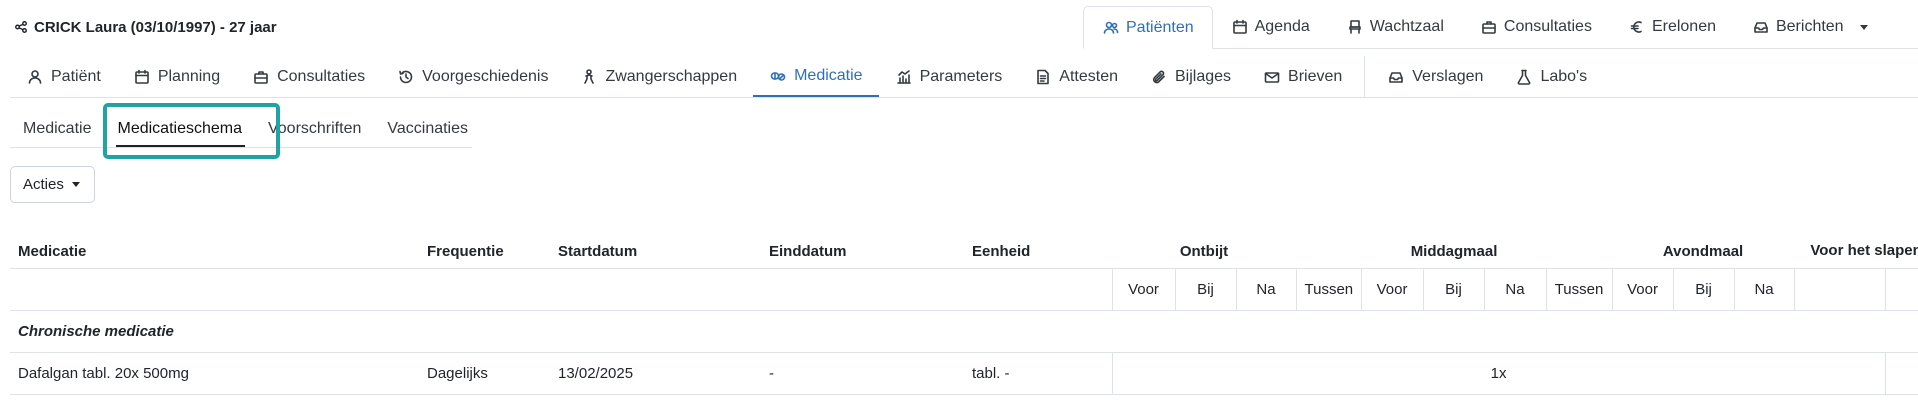 The width and height of the screenshot is (1918, 409). Describe the element at coordinates (1703, 289) in the screenshot. I see `subheader-avondmaal-bij: Bij` at that location.